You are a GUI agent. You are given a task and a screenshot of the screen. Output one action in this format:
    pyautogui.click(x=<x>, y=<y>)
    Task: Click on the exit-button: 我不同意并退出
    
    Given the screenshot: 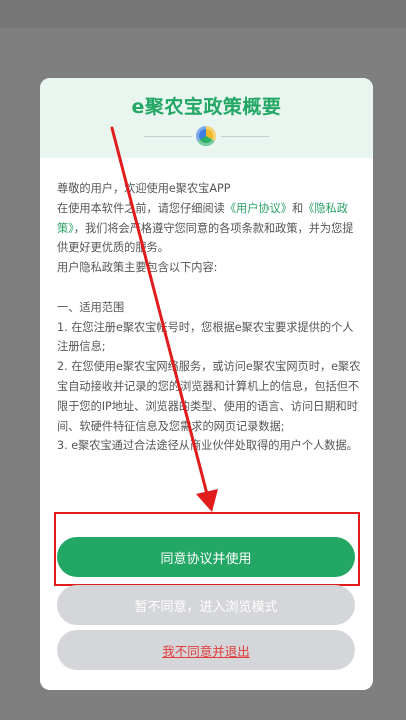 What is the action you would take?
    pyautogui.click(x=206, y=650)
    